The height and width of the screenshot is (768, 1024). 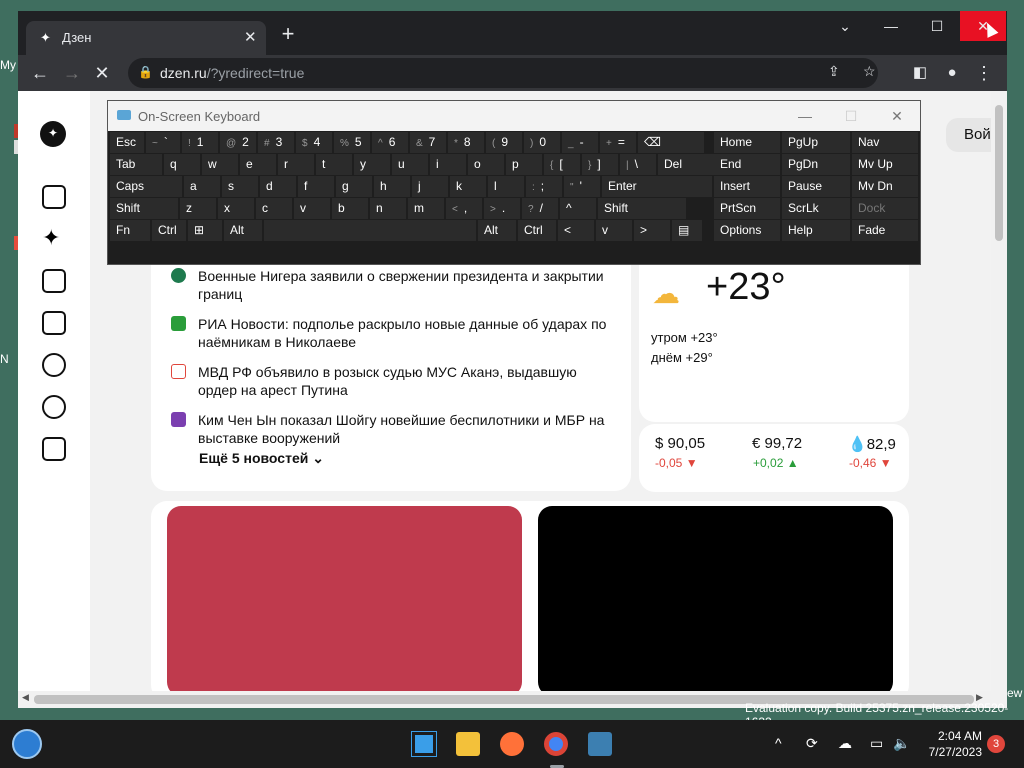 I want to click on osk-key: ^, so click(x=578, y=208).